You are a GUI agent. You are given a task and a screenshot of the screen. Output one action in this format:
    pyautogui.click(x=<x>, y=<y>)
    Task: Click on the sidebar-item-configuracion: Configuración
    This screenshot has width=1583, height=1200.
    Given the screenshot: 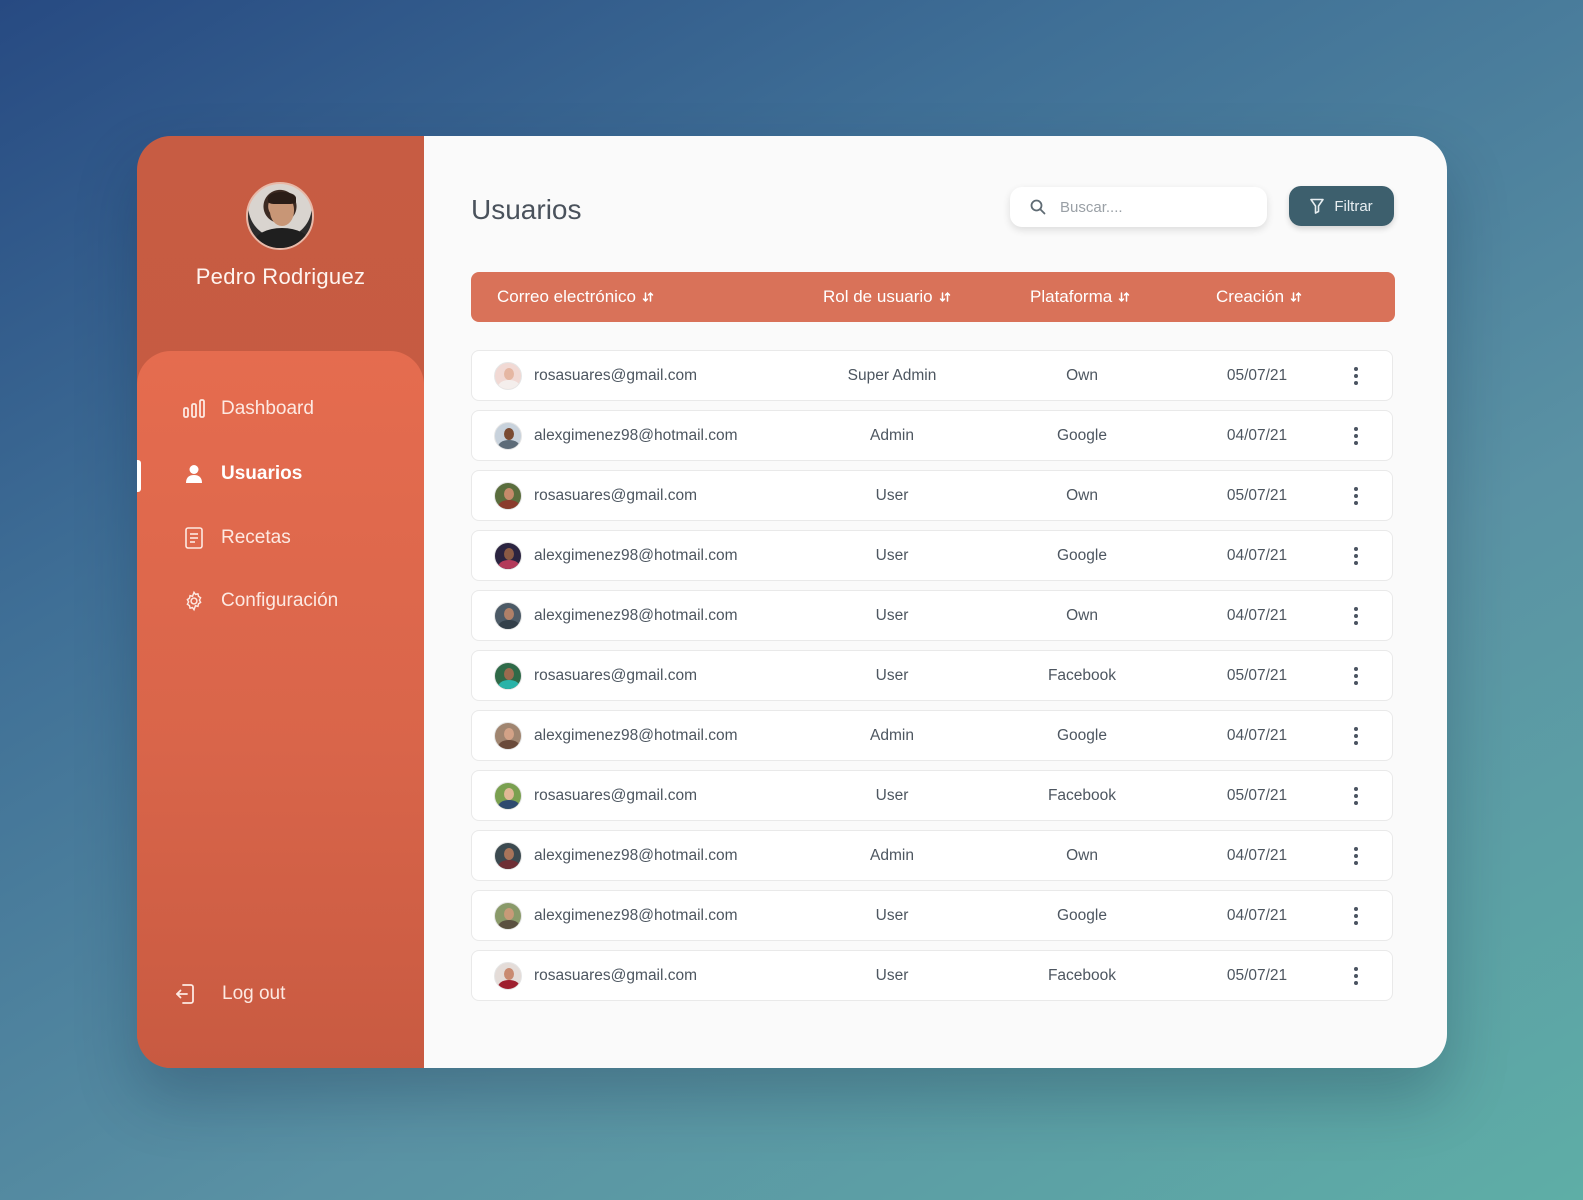 What is the action you would take?
    pyautogui.click(x=260, y=601)
    